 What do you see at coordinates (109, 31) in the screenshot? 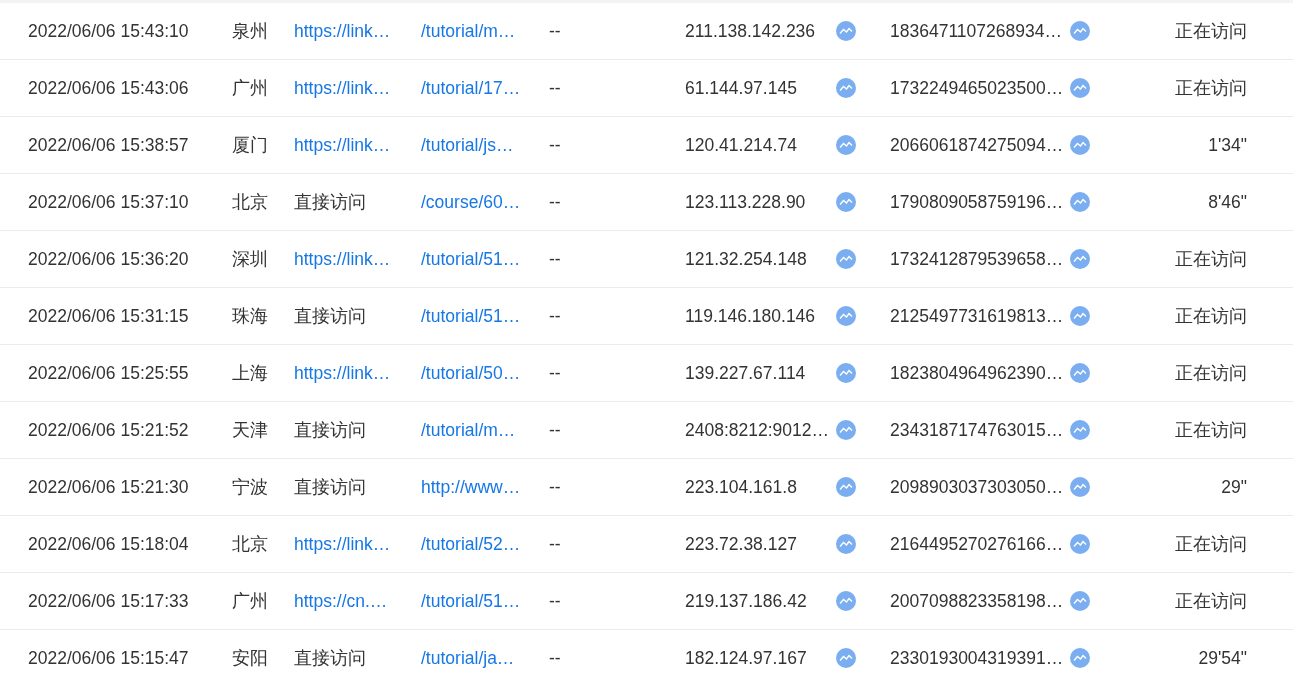
I see `visit-time: 2022/06/06 15:43:10` at bounding box center [109, 31].